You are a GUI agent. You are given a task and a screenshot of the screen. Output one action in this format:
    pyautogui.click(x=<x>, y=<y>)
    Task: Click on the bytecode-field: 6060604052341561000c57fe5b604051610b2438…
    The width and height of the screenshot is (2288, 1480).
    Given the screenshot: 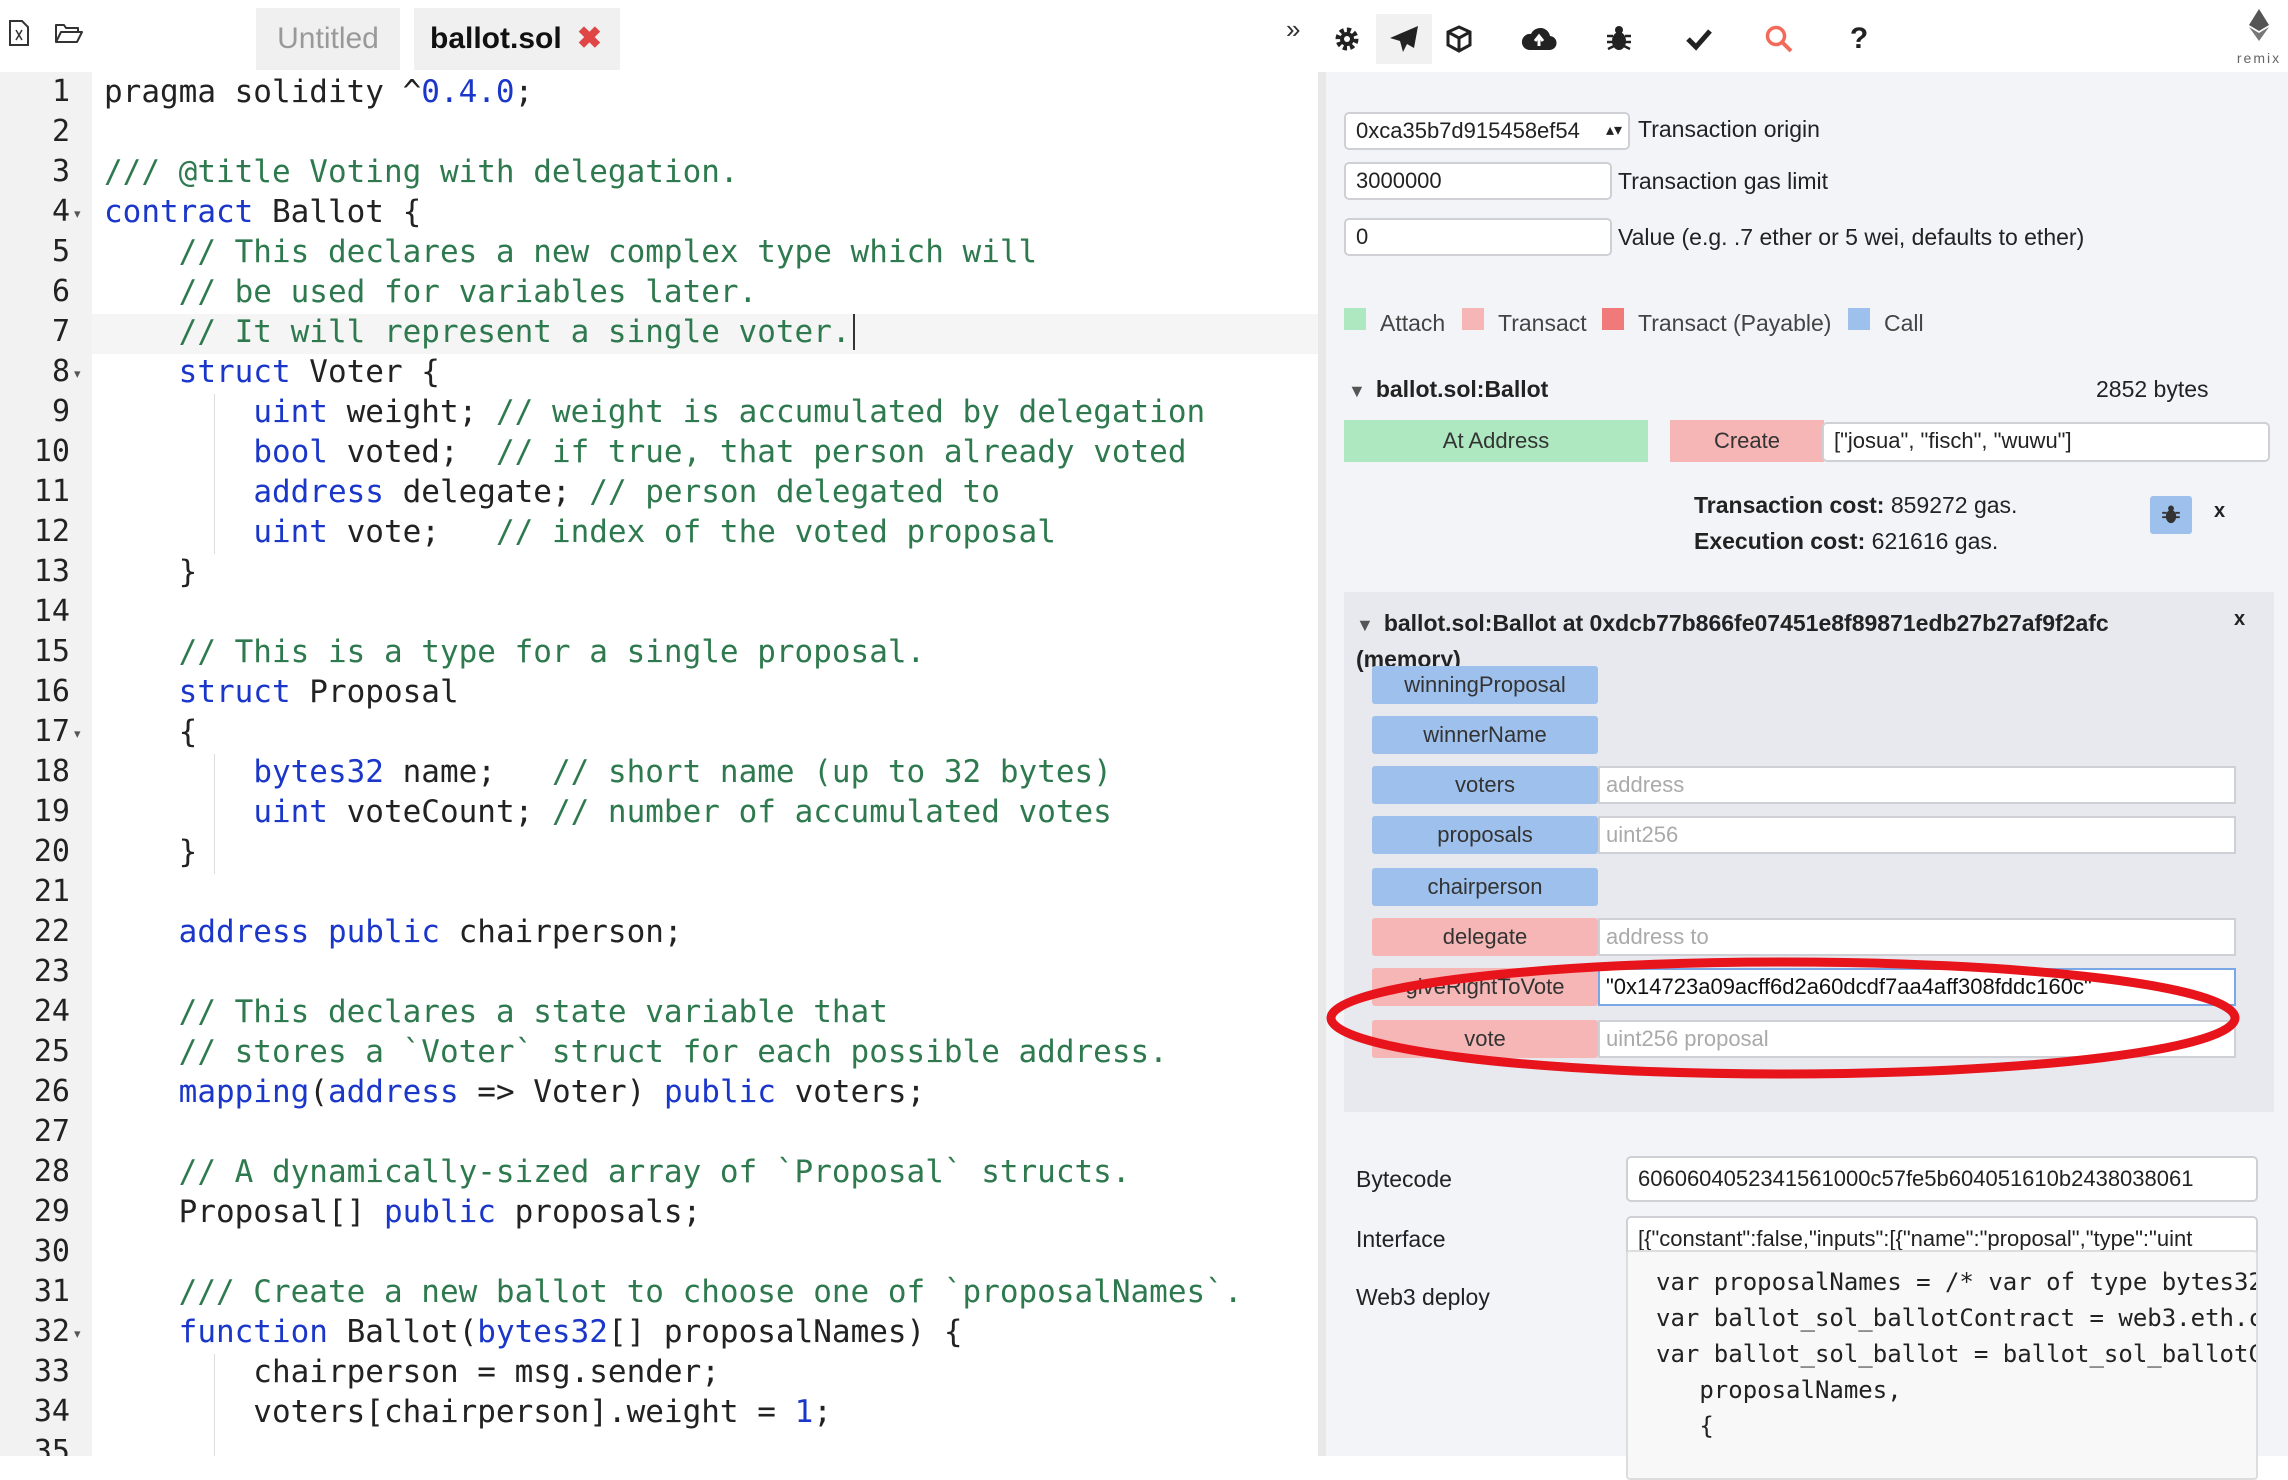 What is the action you would take?
    pyautogui.click(x=1942, y=1179)
    